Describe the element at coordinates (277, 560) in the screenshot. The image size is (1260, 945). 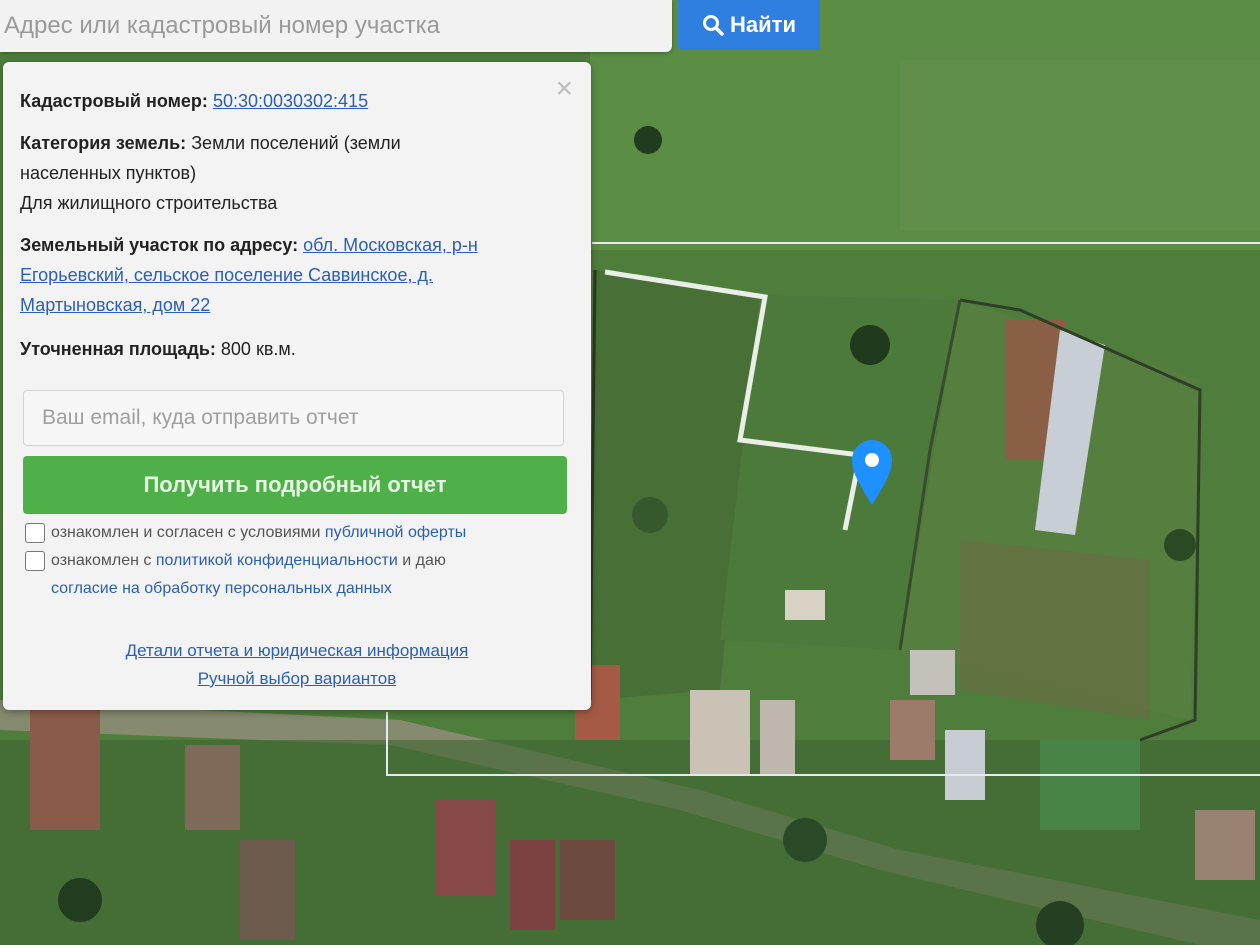
I see `privacy-policy-link: политикой конфиденциальности` at that location.